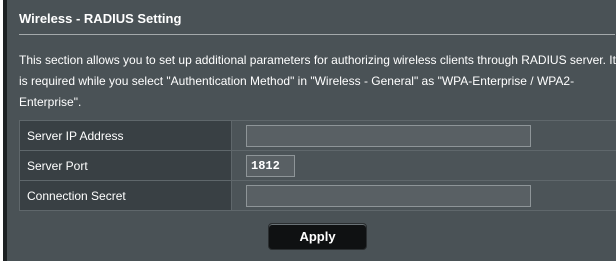  What do you see at coordinates (270, 165) in the screenshot?
I see `server-port-input` at bounding box center [270, 165].